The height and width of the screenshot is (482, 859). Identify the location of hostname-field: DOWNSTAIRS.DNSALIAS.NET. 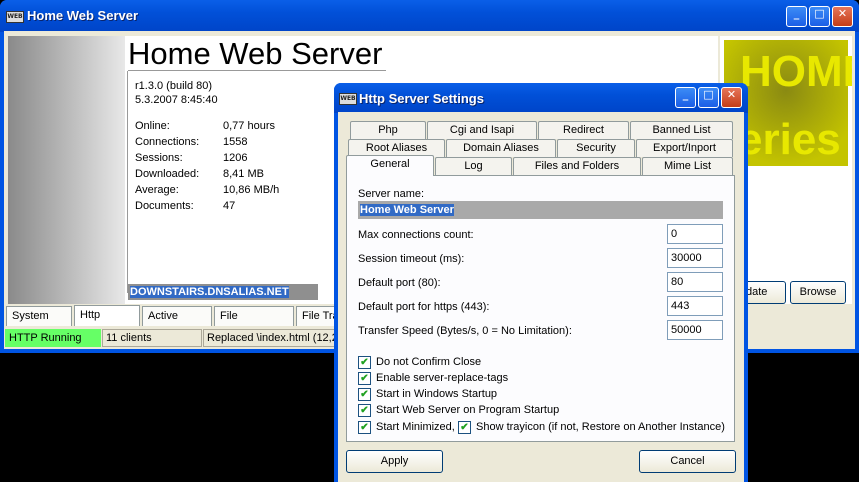
(223, 292).